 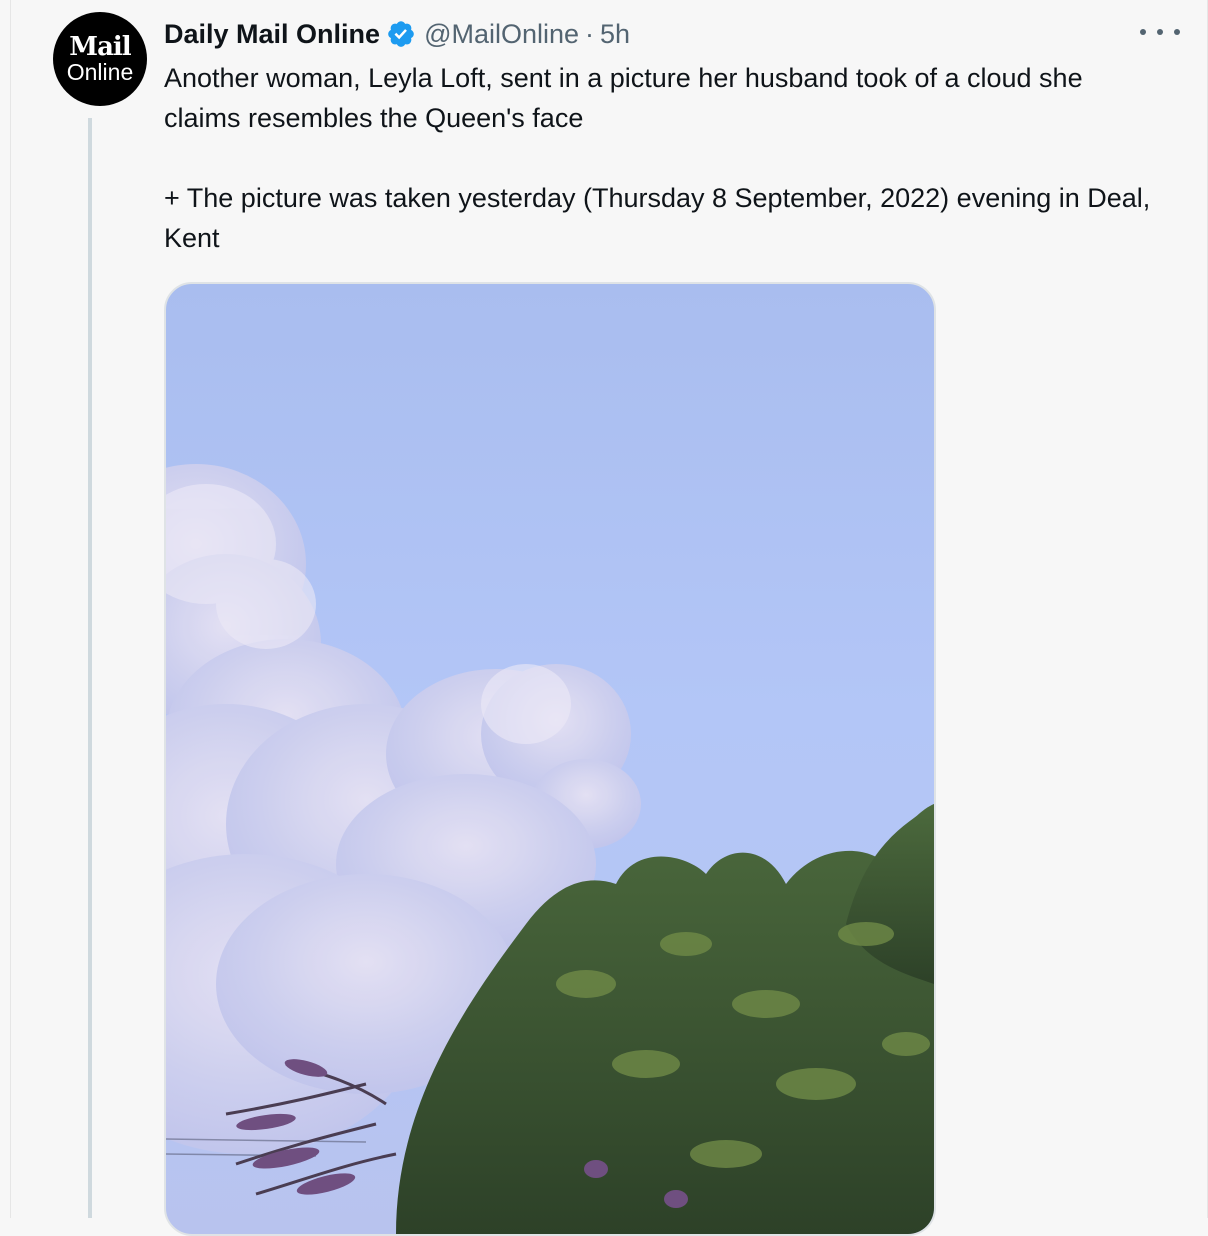 What do you see at coordinates (272, 34) in the screenshot?
I see `author-name: Daily Mail Online` at bounding box center [272, 34].